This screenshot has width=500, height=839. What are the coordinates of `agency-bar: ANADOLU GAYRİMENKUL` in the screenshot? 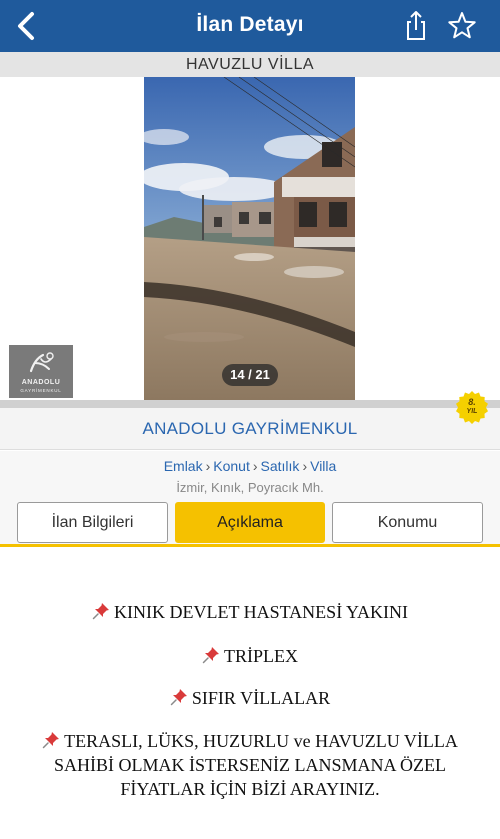 It's located at (250, 429).